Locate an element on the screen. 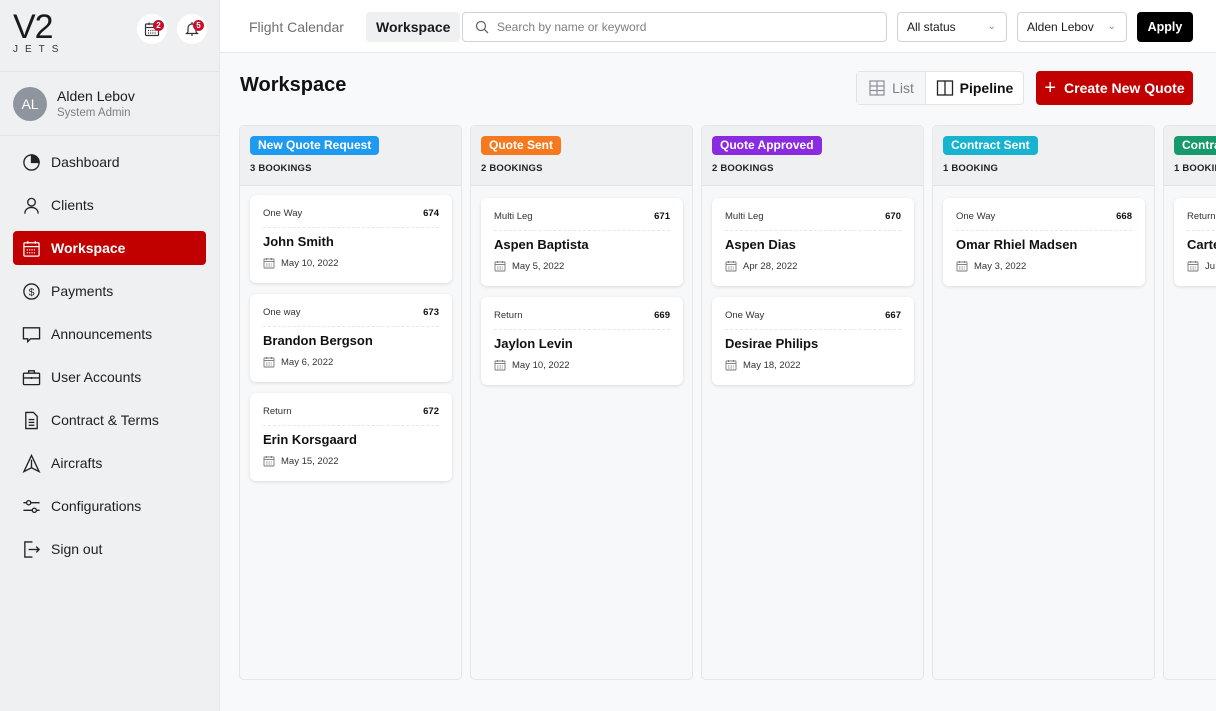 The image size is (1216, 711). sidebar-item-workspace: Workspace is located at coordinates (109, 248).